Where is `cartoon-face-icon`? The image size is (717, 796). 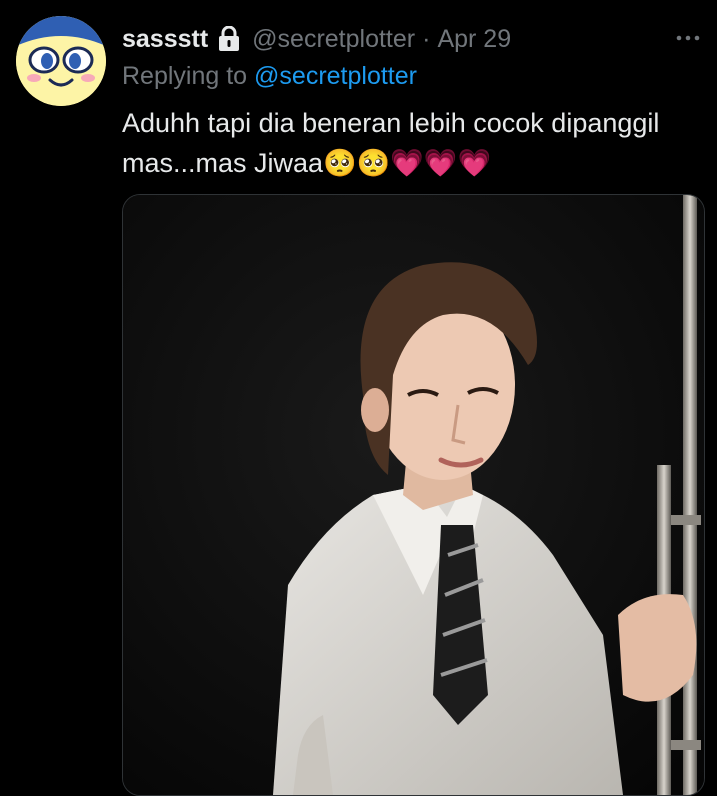
cartoon-face-icon is located at coordinates (61, 61).